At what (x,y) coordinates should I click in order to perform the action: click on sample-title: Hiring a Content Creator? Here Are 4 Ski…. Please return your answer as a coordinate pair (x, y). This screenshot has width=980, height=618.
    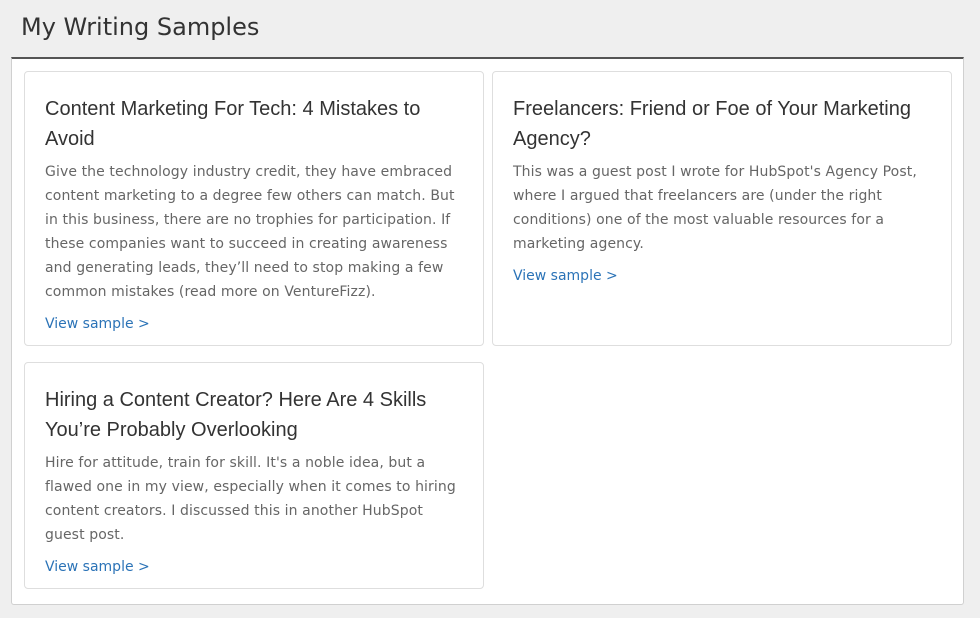
    Looking at the image, I should click on (236, 415).